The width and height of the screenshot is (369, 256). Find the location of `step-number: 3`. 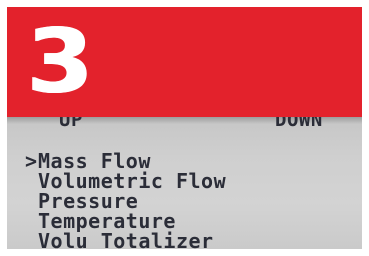

step-number: 3 is located at coordinates (60, 61).